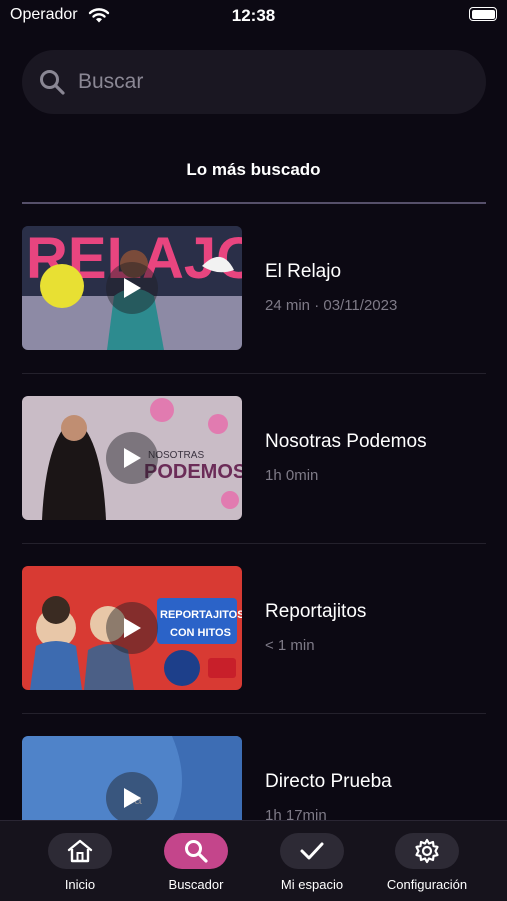  What do you see at coordinates (292, 475) in the screenshot?
I see `result-meta: 1h 0min` at bounding box center [292, 475].